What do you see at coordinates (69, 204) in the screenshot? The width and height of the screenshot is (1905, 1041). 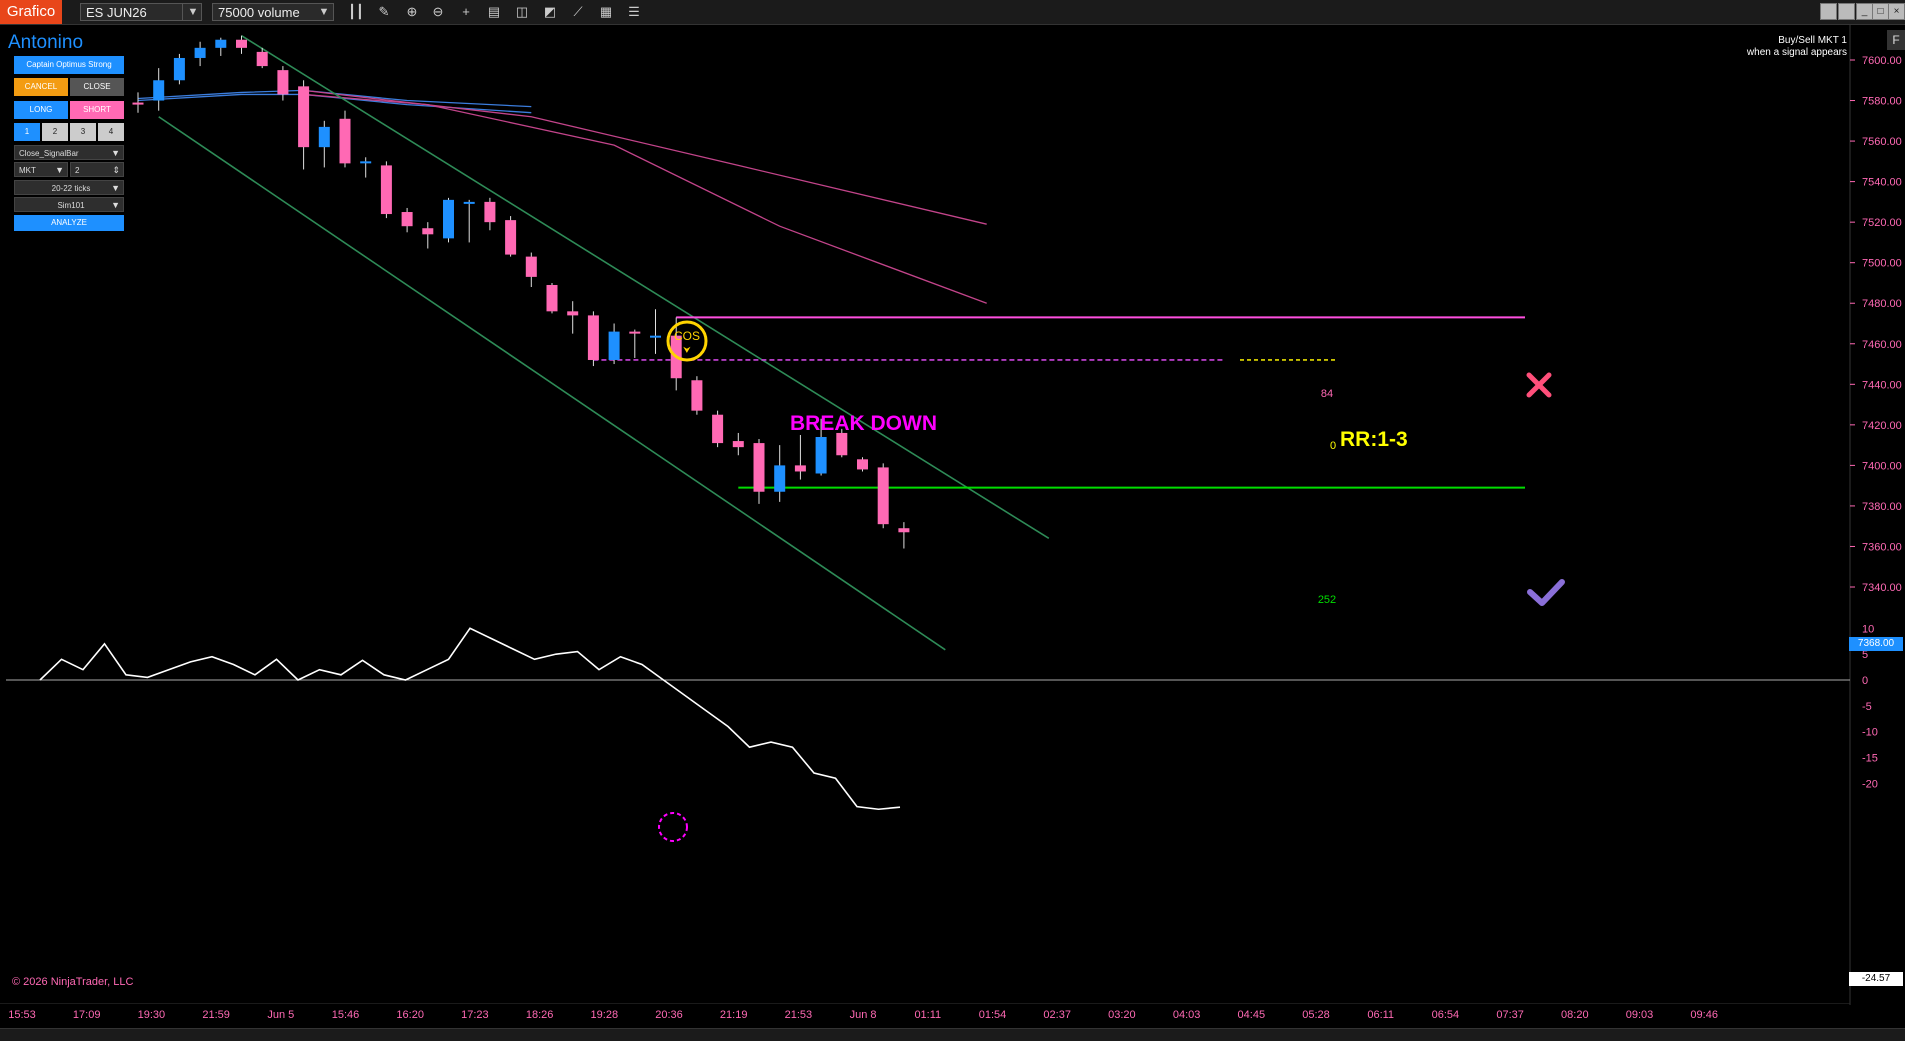 I see `account-select: Sim101 ▼` at bounding box center [69, 204].